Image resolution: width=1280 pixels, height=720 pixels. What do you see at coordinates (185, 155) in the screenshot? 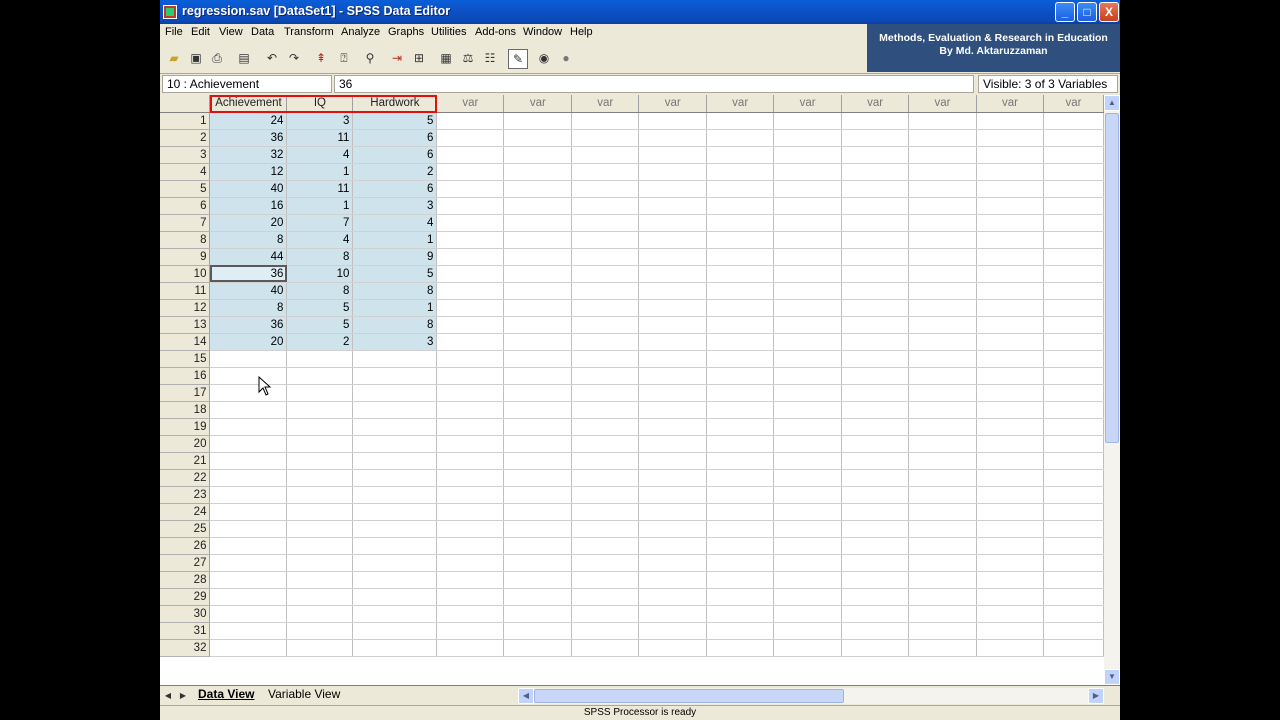
I see `row-number: 3` at bounding box center [185, 155].